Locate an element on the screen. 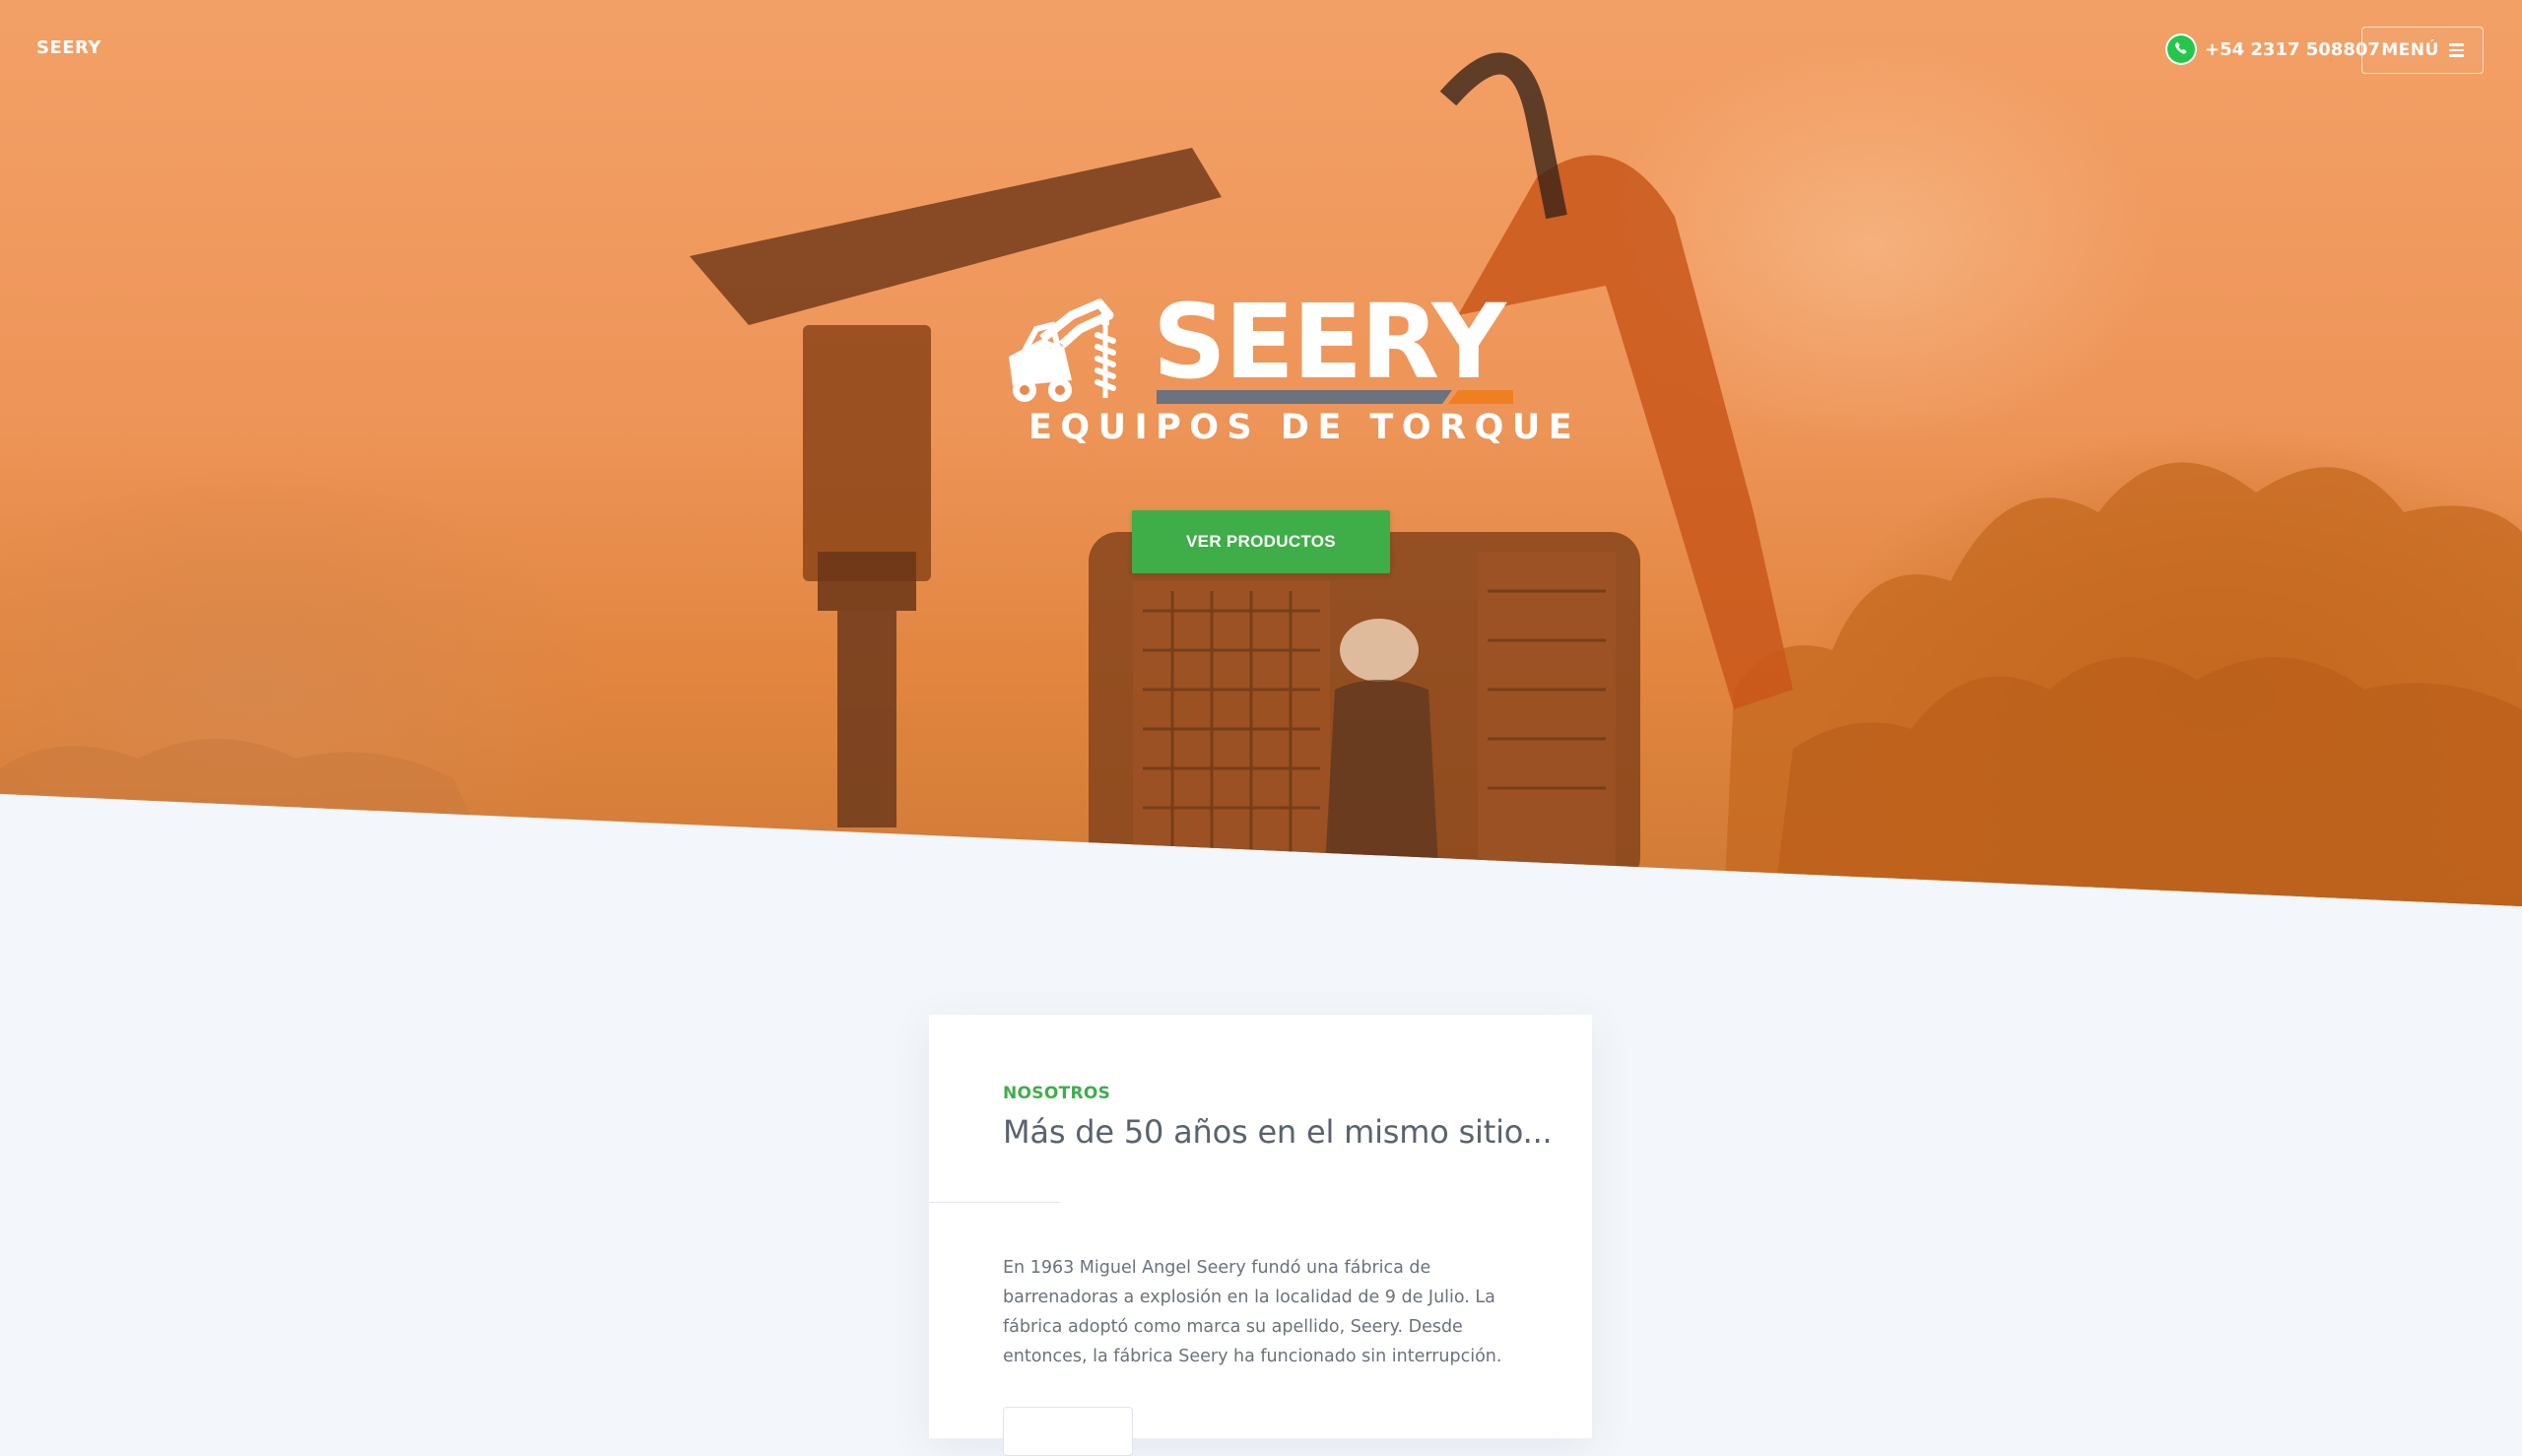 This screenshot has width=2522, height=1456. about-divider is located at coordinates (994, 1202).